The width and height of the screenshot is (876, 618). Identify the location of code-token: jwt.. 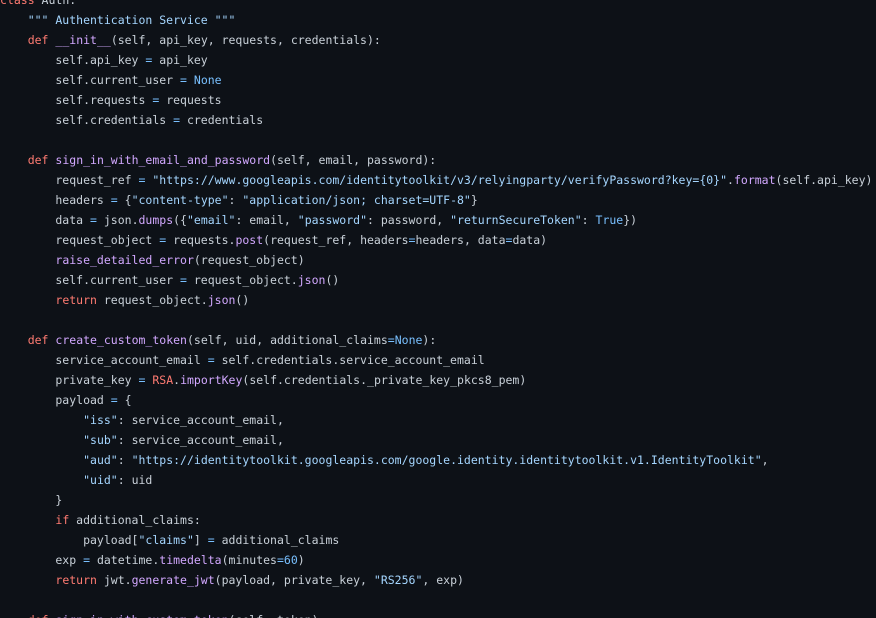
(114, 580).